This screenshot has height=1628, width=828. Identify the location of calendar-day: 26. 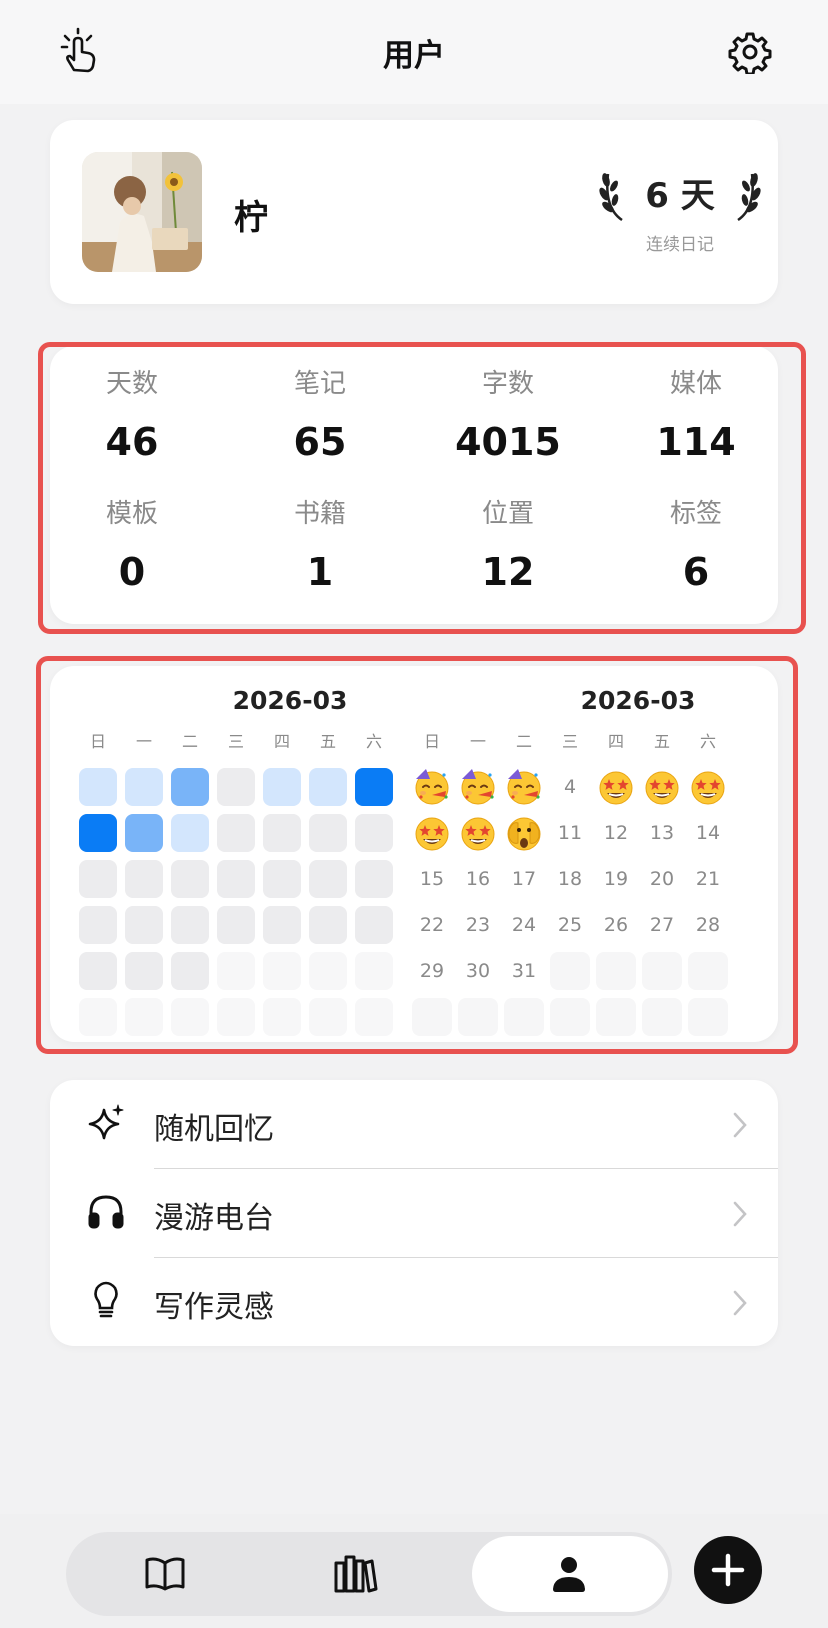
(616, 925).